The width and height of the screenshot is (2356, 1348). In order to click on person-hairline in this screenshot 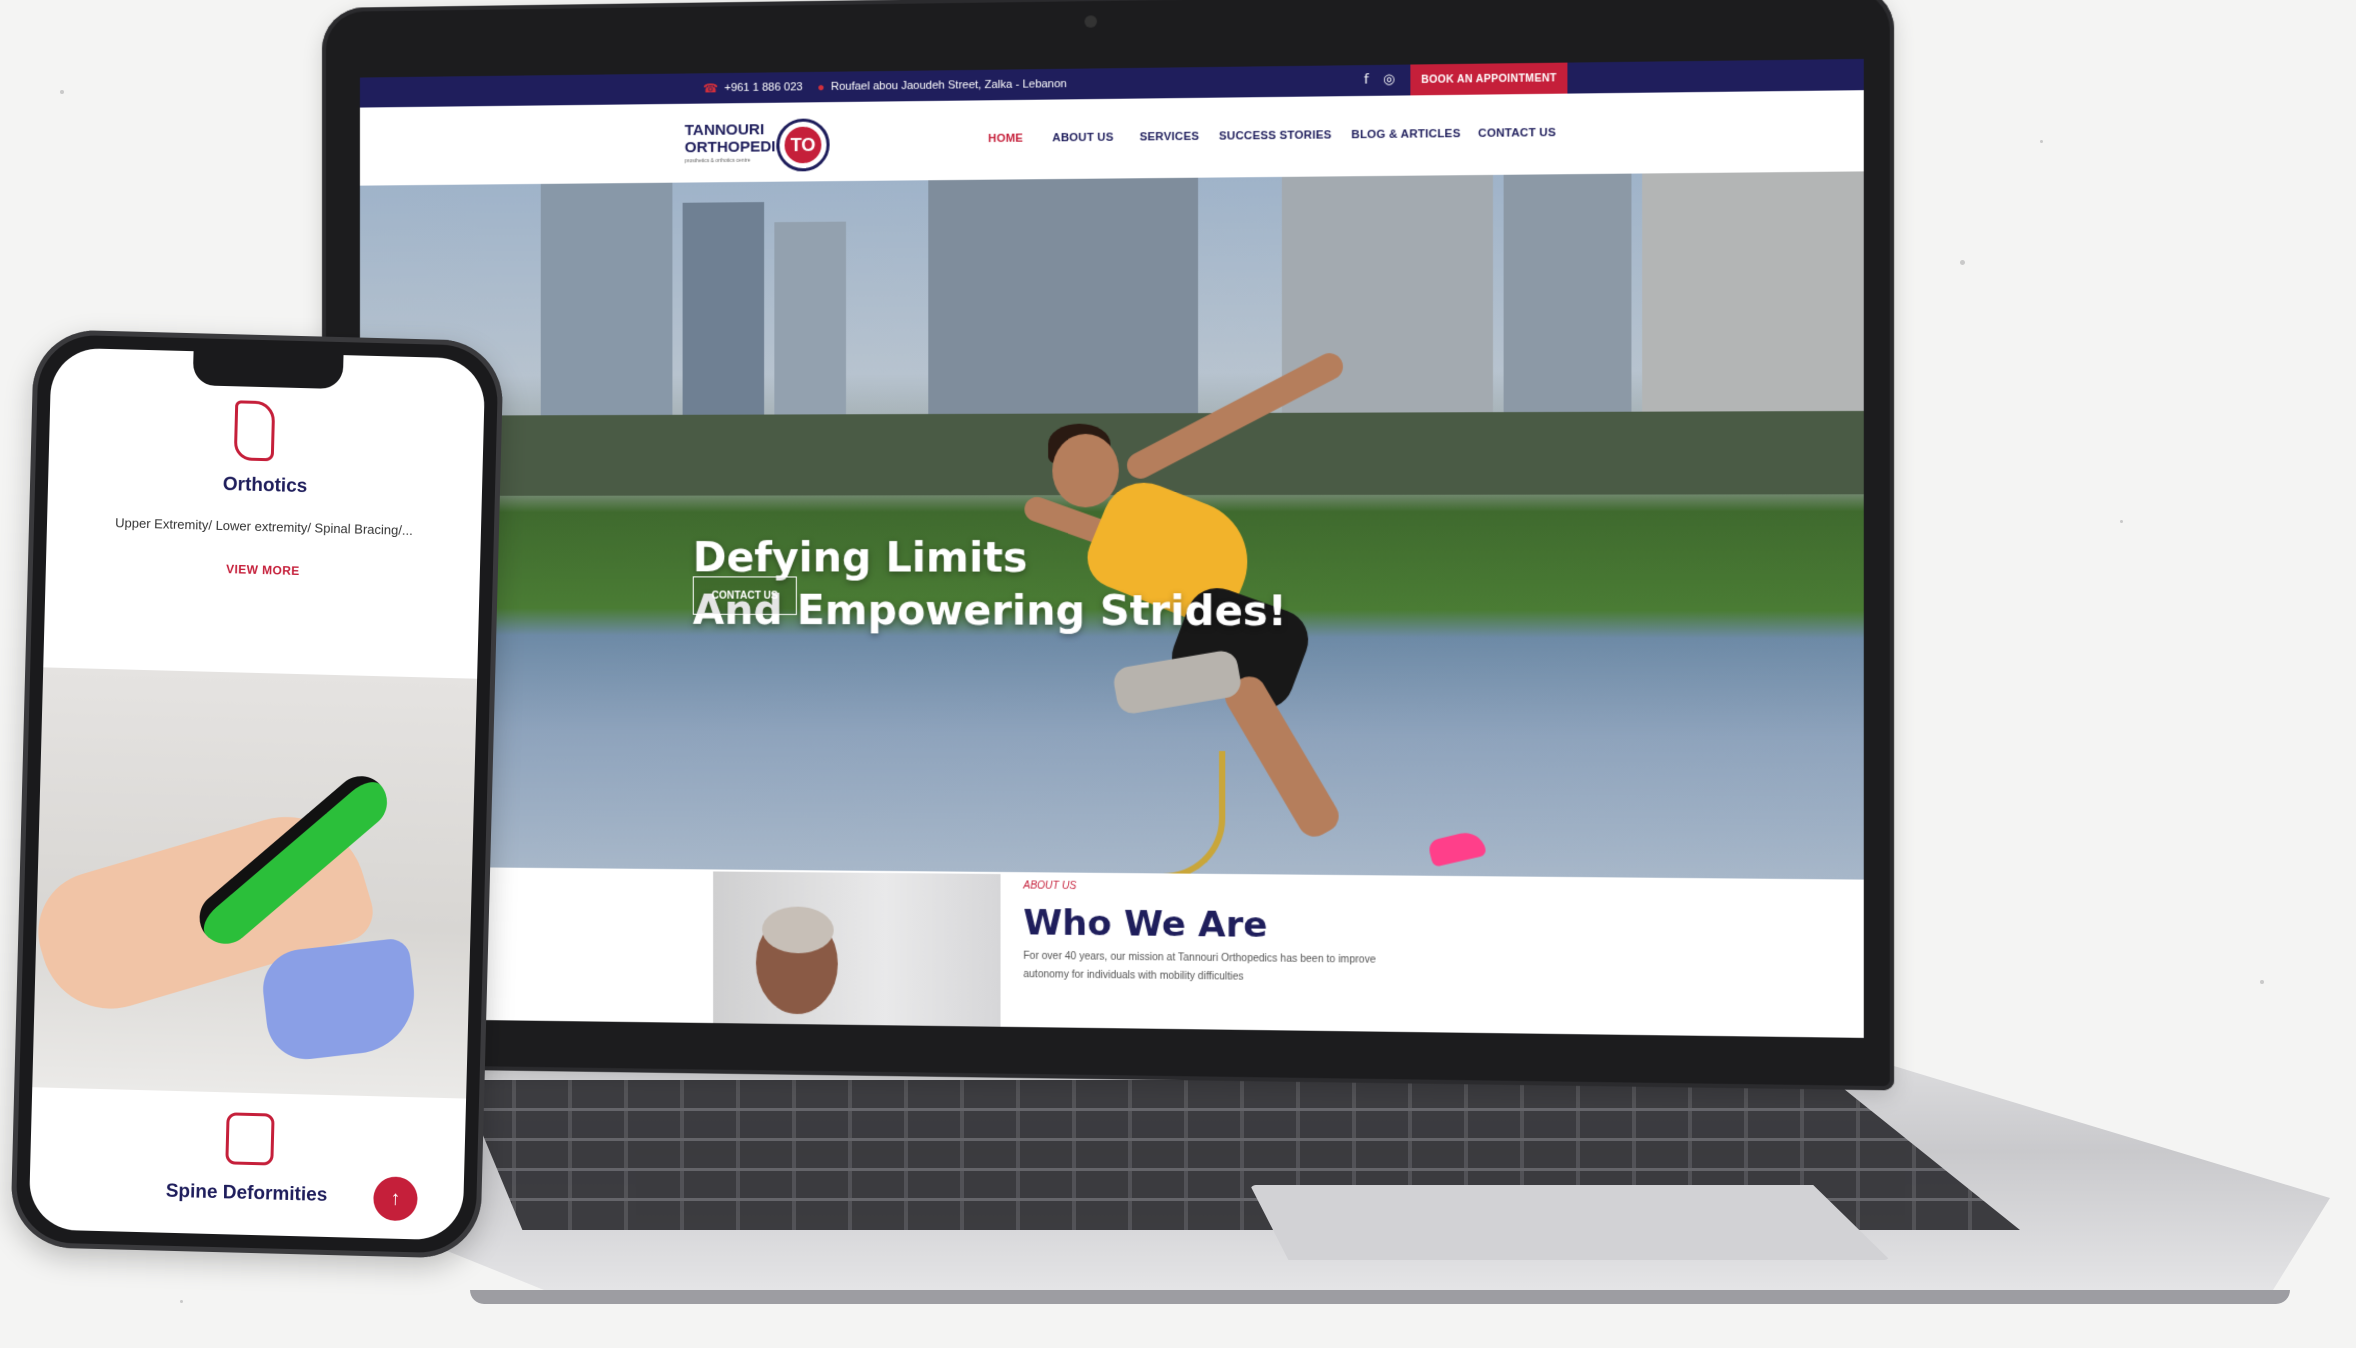, I will do `click(798, 929)`.